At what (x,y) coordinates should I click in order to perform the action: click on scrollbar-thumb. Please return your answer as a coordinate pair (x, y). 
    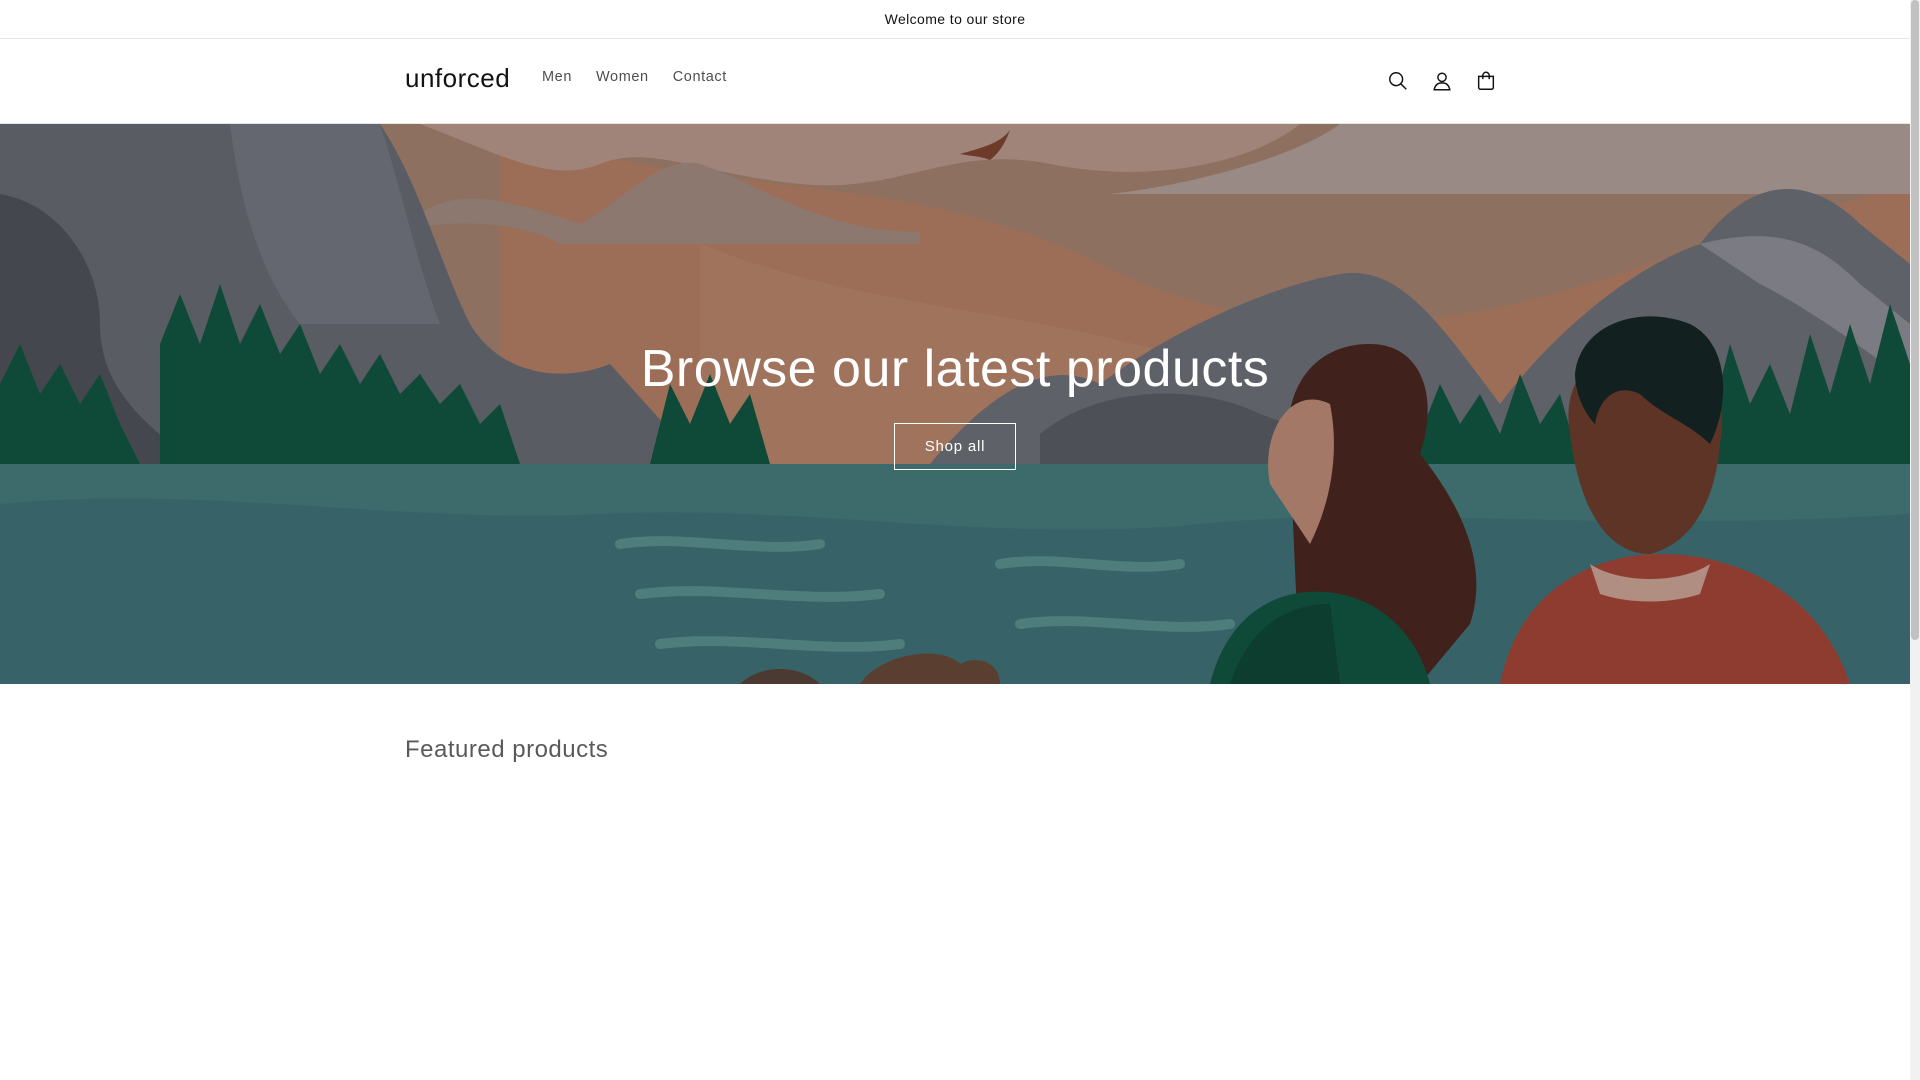
    Looking at the image, I should click on (1915, 320).